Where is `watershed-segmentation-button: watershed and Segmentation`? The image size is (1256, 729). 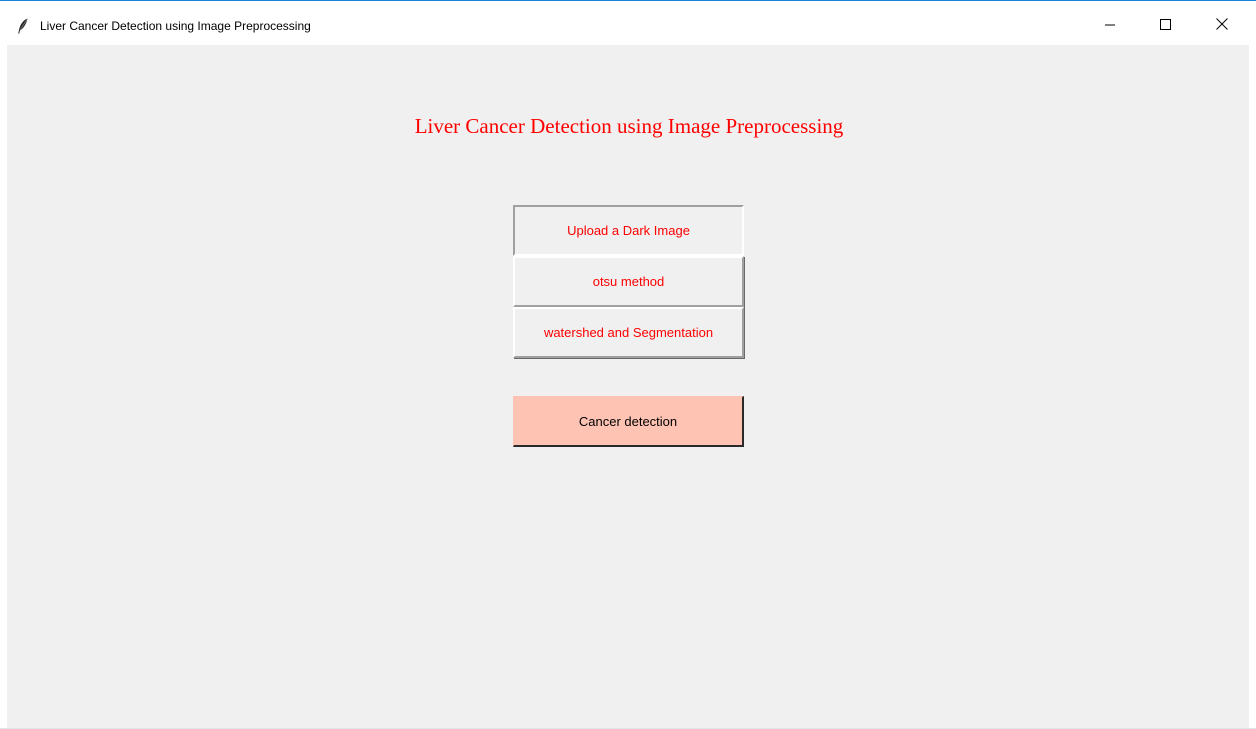 watershed-segmentation-button: watershed and Segmentation is located at coordinates (628, 332).